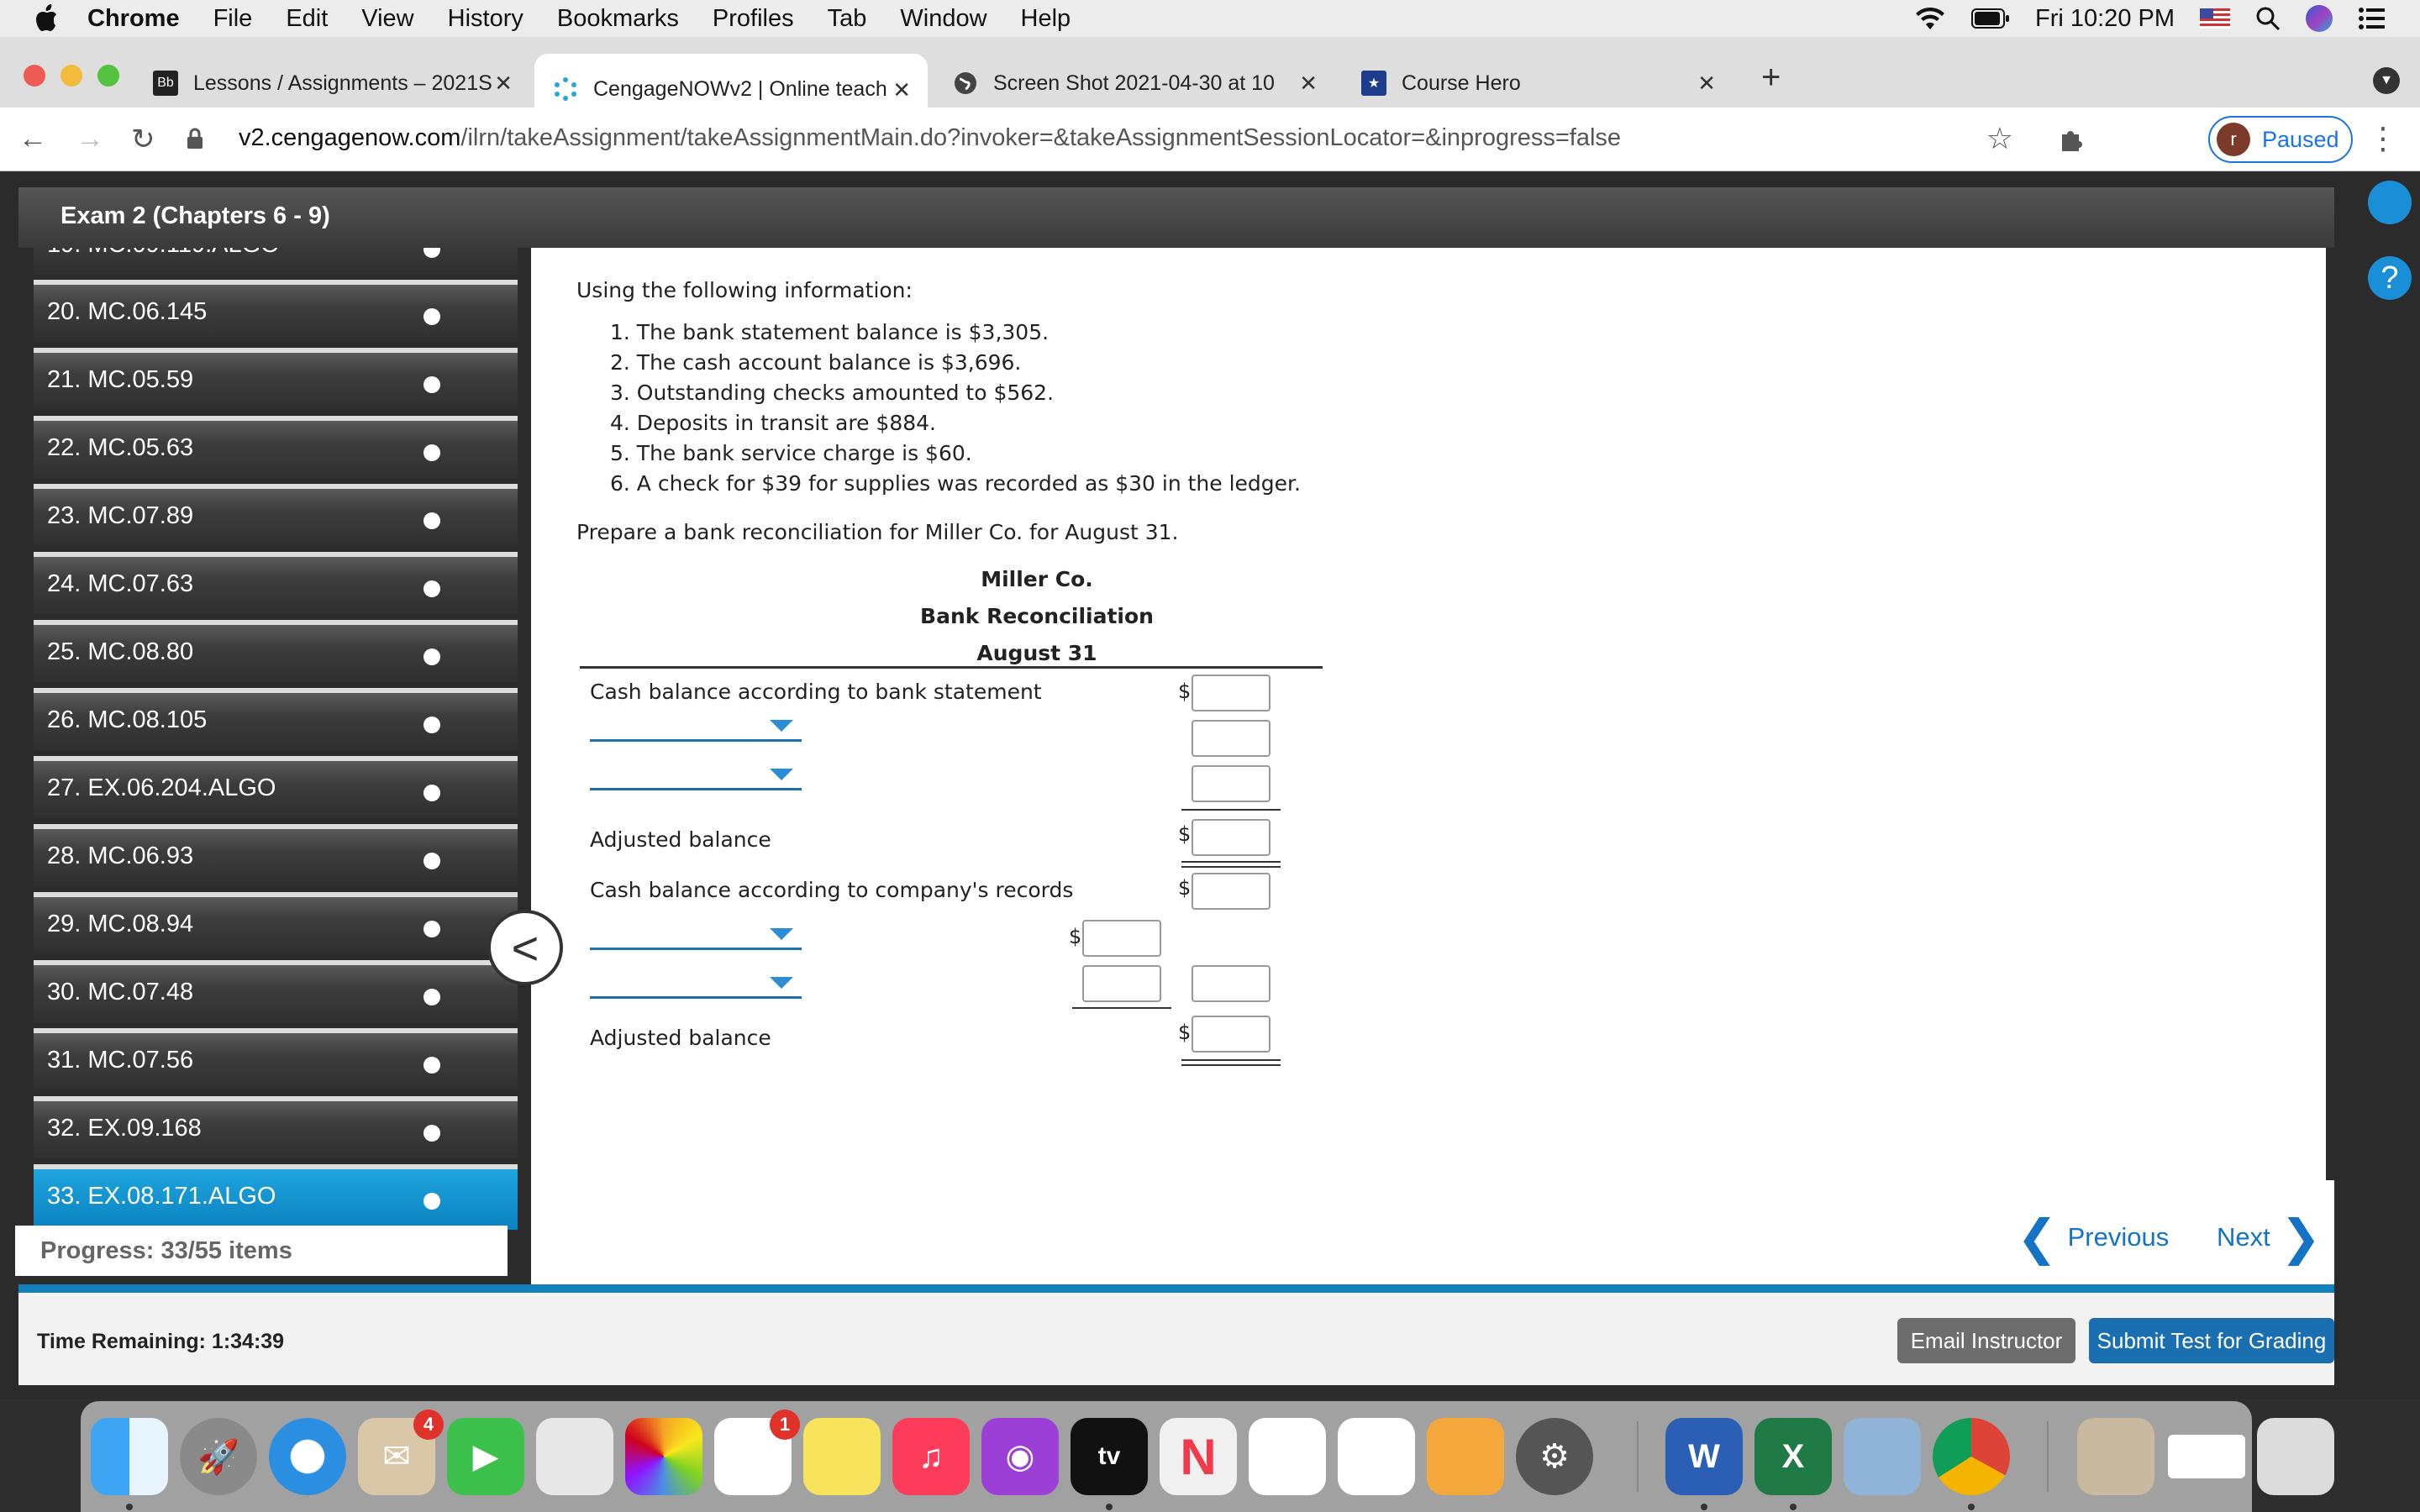  What do you see at coordinates (307, 1456) in the screenshot?
I see `safari-icon` at bounding box center [307, 1456].